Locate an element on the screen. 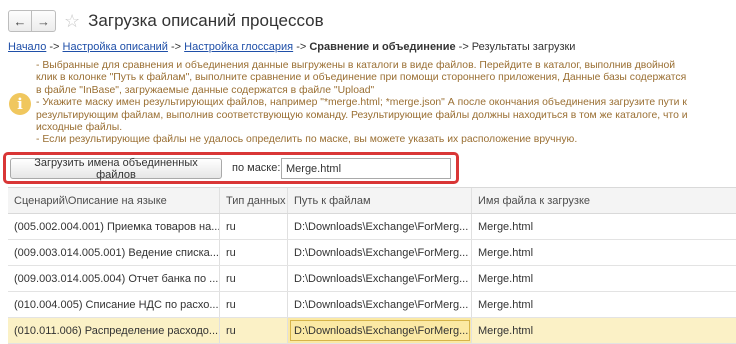 The height and width of the screenshot is (344, 736). info-icon-glyph: i is located at coordinates (20, 104).